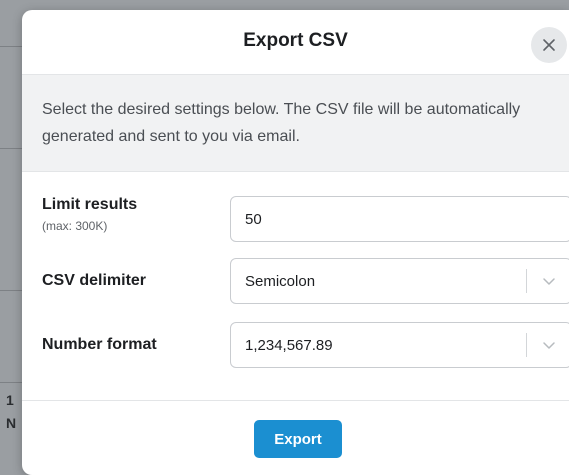  I want to click on limit-results-label: Limit results, so click(90, 204).